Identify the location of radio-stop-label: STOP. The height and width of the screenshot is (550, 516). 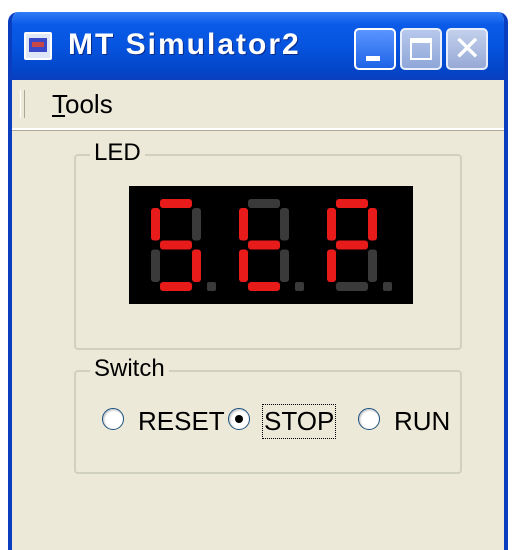
(299, 421).